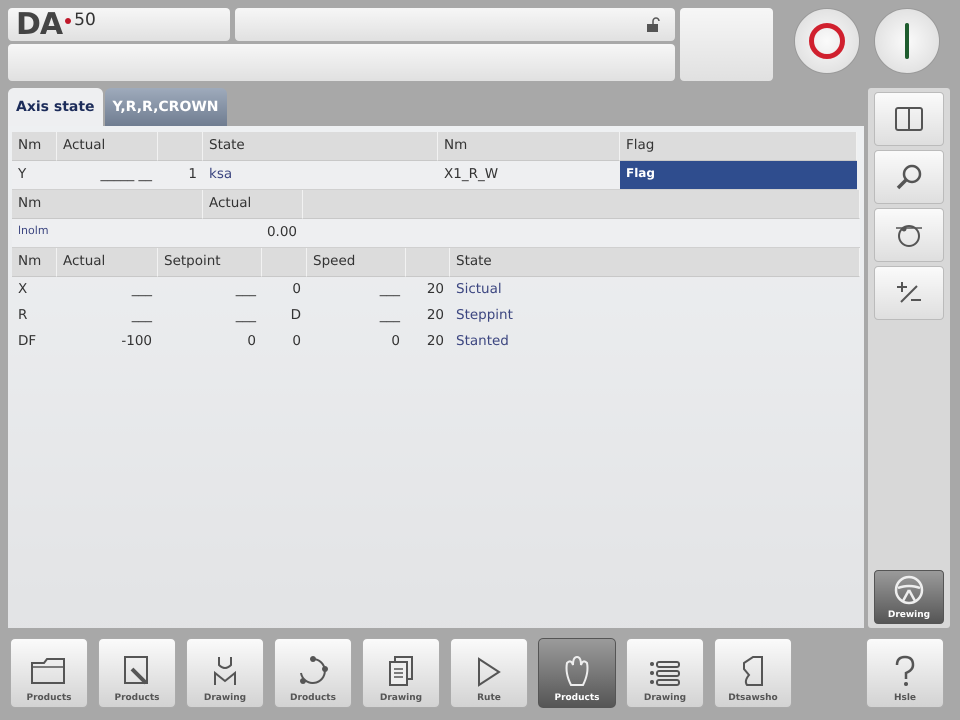  Describe the element at coordinates (27, 341) in the screenshot. I see `table-cell-text: DF` at that location.